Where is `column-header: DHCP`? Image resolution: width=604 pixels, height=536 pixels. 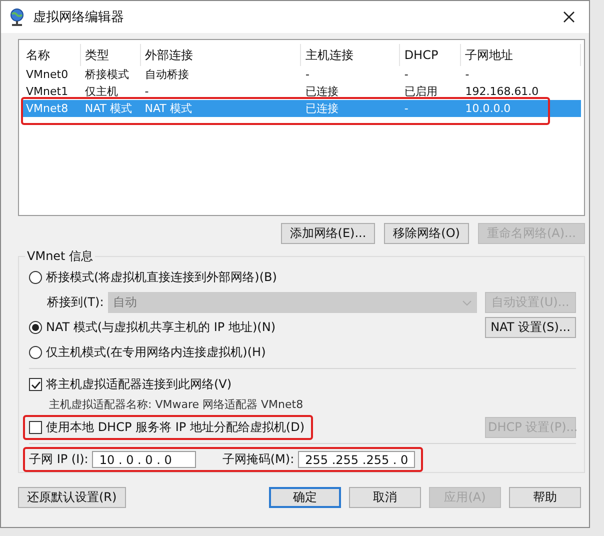
column-header: DHCP is located at coordinates (431, 55).